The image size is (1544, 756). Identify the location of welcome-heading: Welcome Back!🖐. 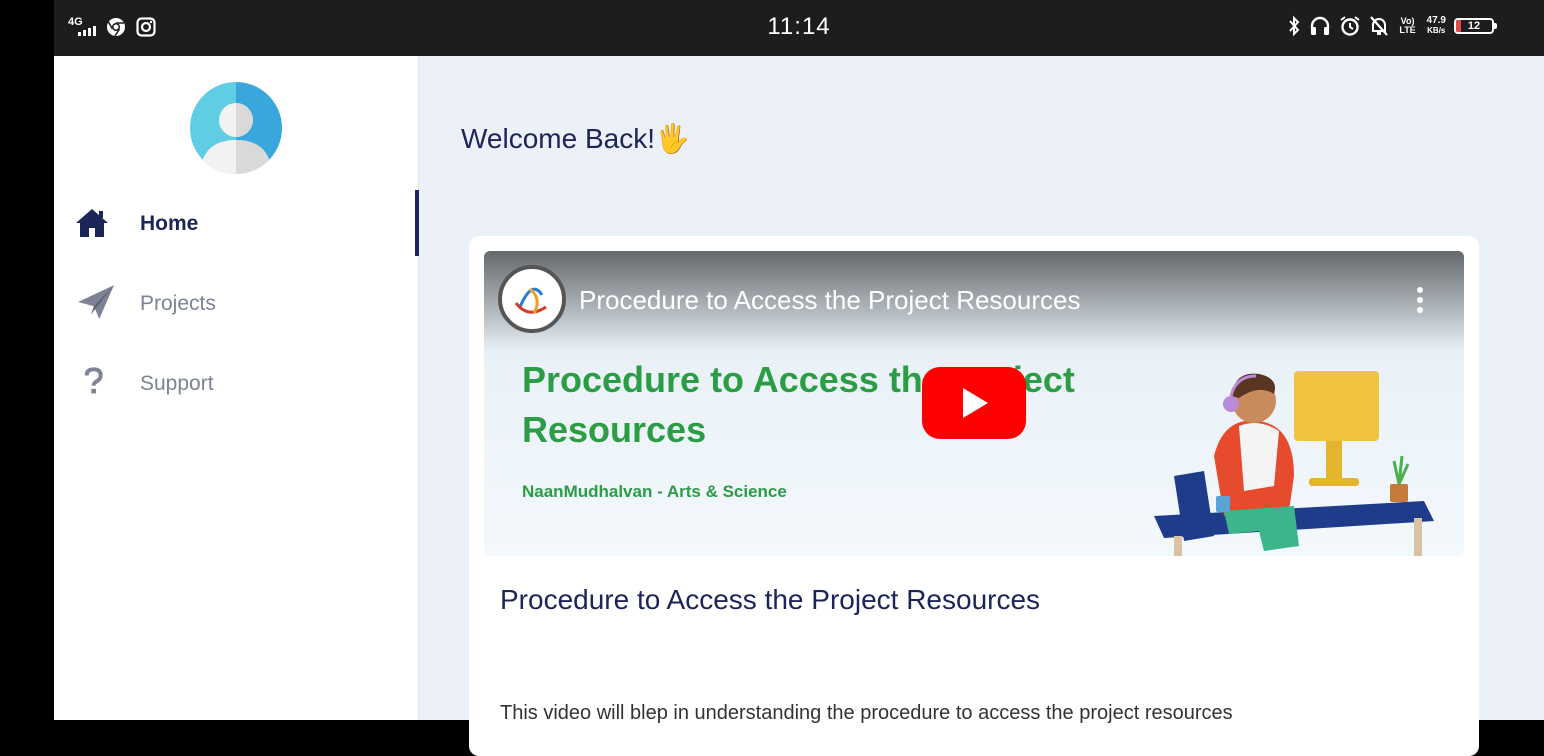
(575, 138).